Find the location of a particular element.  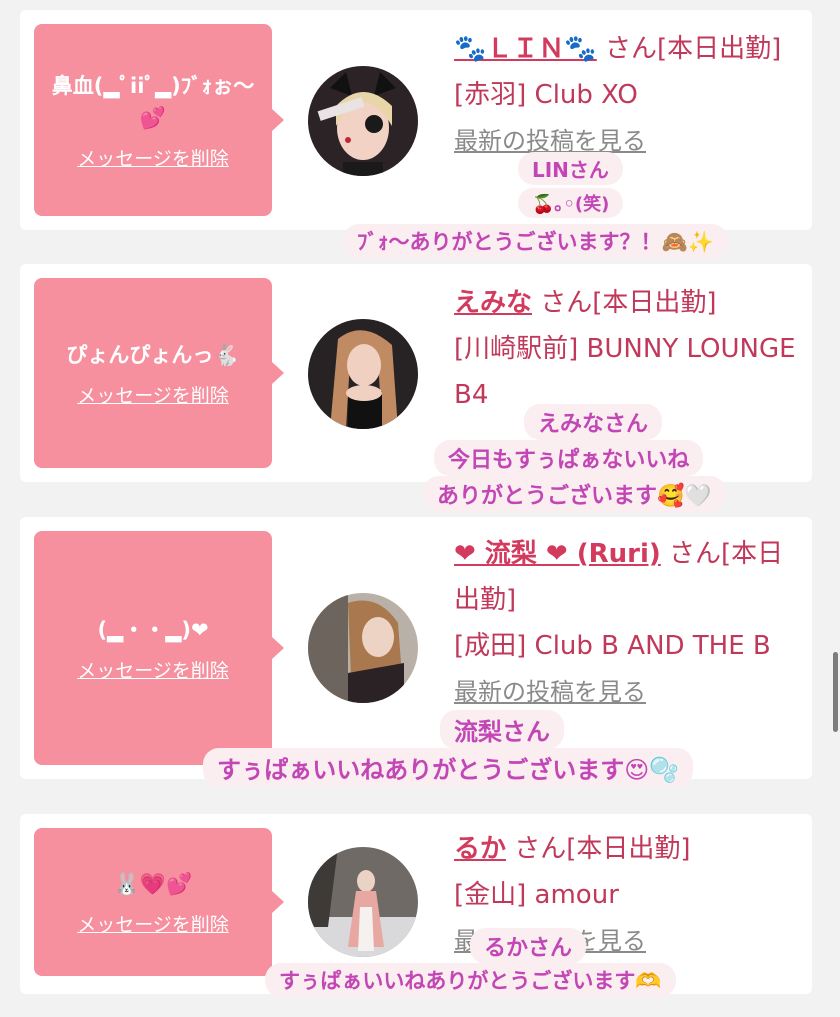

message-bubble: 鼻血(▂ﾟiiﾟ▂)ﾌﾞｫぉ〜💕 メッセージを削除 is located at coordinates (159, 120).